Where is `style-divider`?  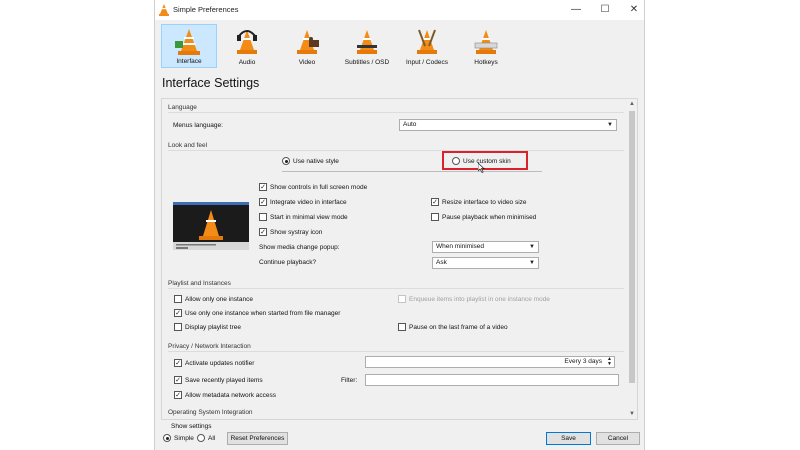 style-divider is located at coordinates (412, 171).